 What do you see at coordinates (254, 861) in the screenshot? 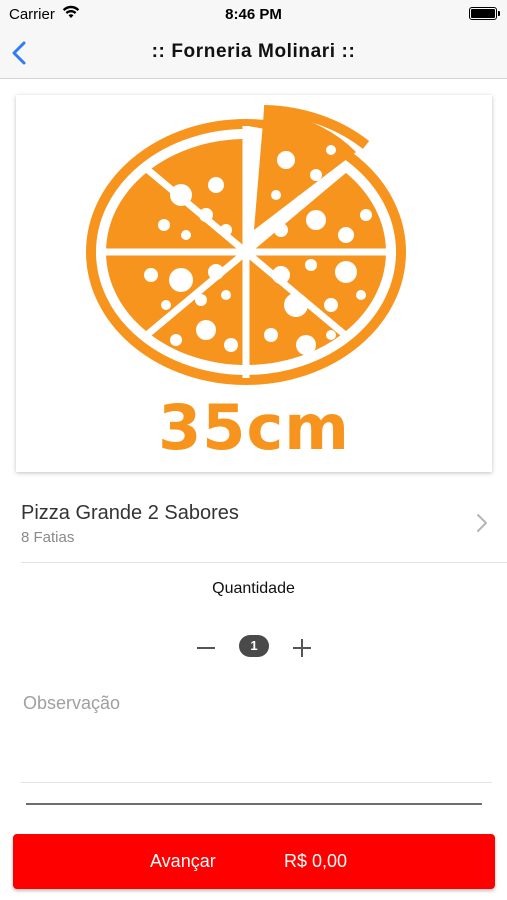
I see `advance-button: Avançar R$ 0,00` at bounding box center [254, 861].